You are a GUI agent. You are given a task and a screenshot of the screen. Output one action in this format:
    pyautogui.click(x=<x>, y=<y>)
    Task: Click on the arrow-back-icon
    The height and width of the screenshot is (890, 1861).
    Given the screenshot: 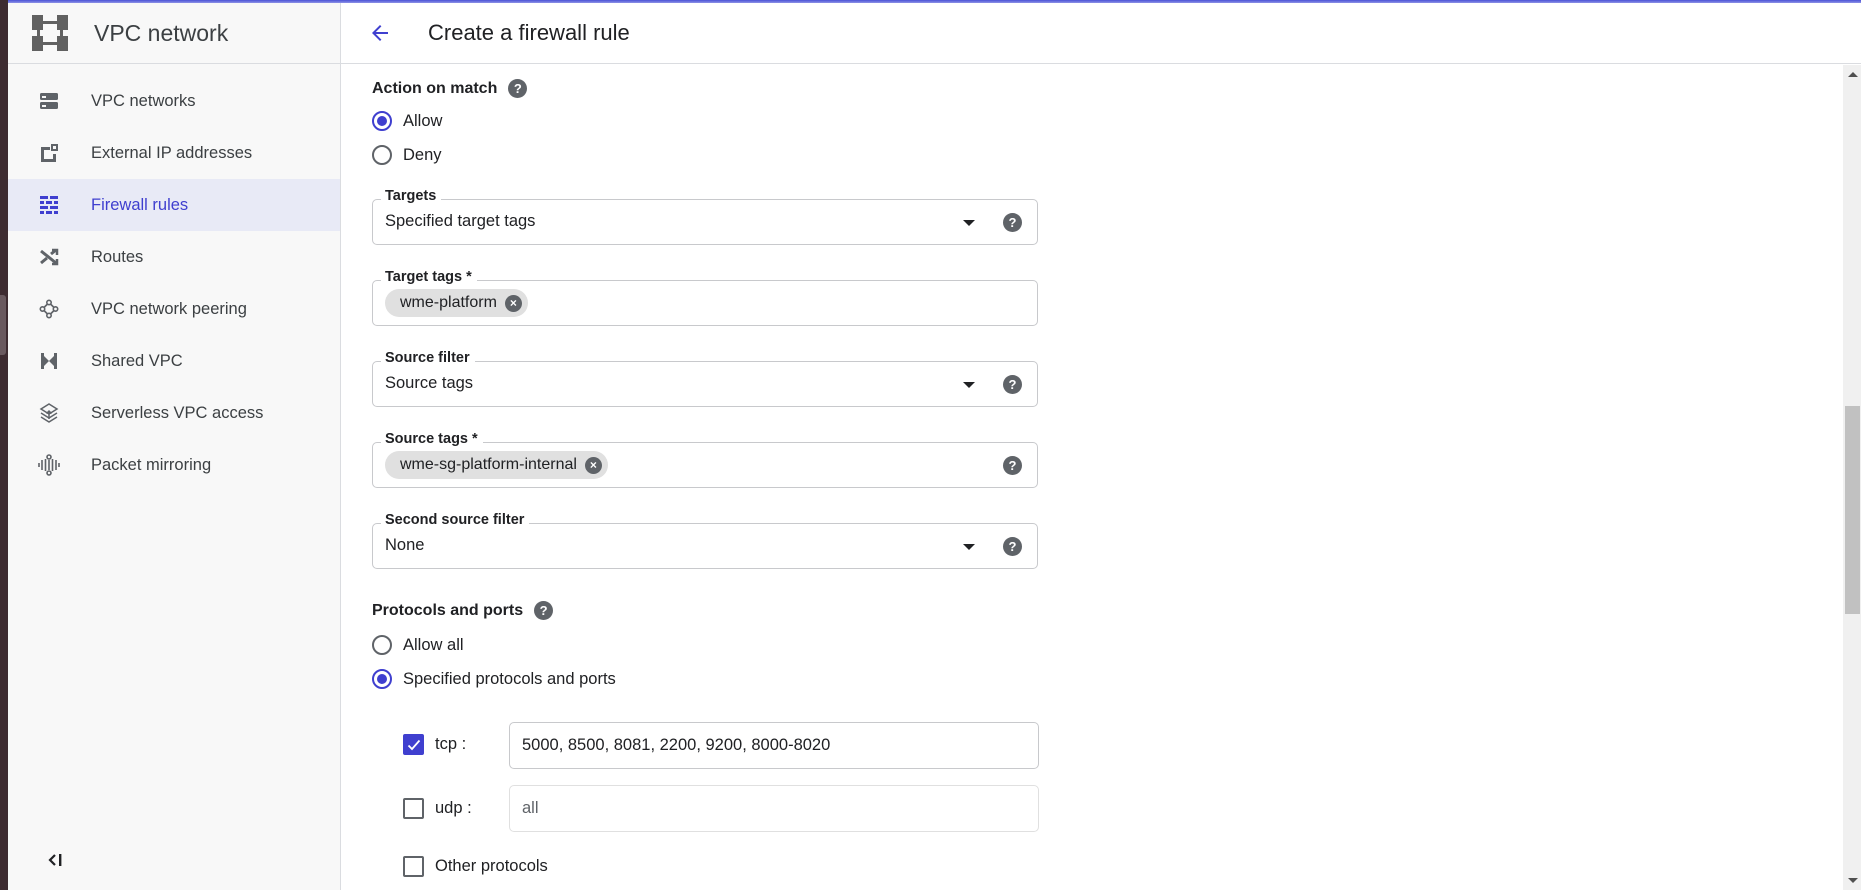 What is the action you would take?
    pyautogui.click(x=380, y=33)
    